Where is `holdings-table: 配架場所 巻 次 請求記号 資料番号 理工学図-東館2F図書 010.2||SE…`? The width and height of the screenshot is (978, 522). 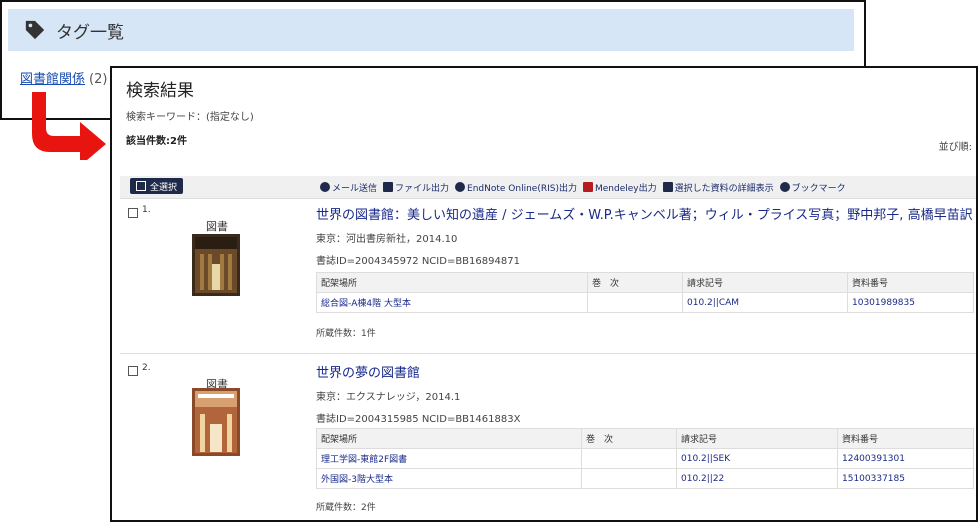
holdings-table: 配架場所 巻 次 請求記号 資料番号 理工学図-東館2F図書 010.2||SE… is located at coordinates (645, 458).